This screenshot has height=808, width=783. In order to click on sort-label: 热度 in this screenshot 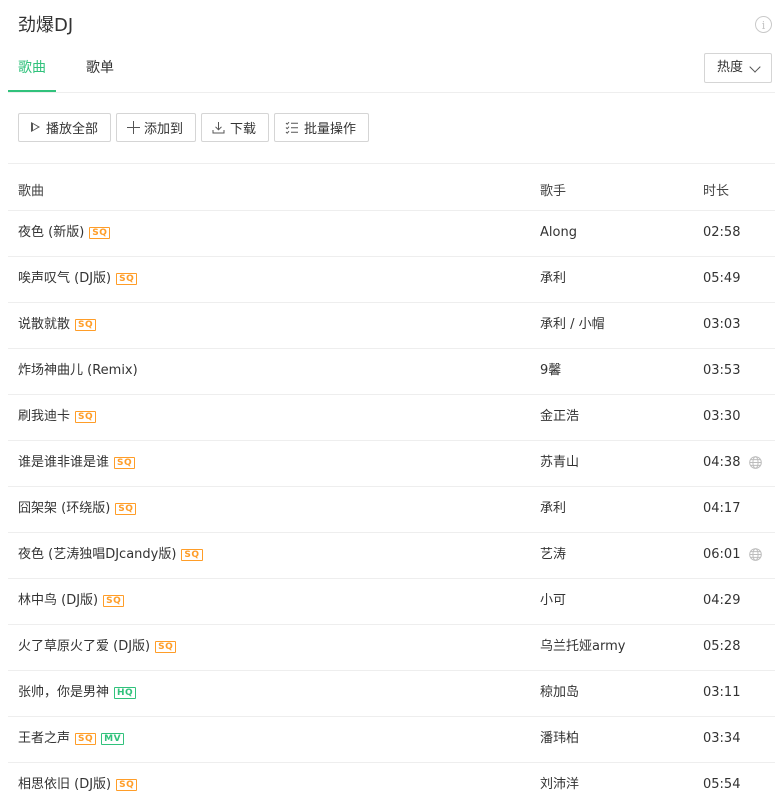, I will do `click(730, 67)`.